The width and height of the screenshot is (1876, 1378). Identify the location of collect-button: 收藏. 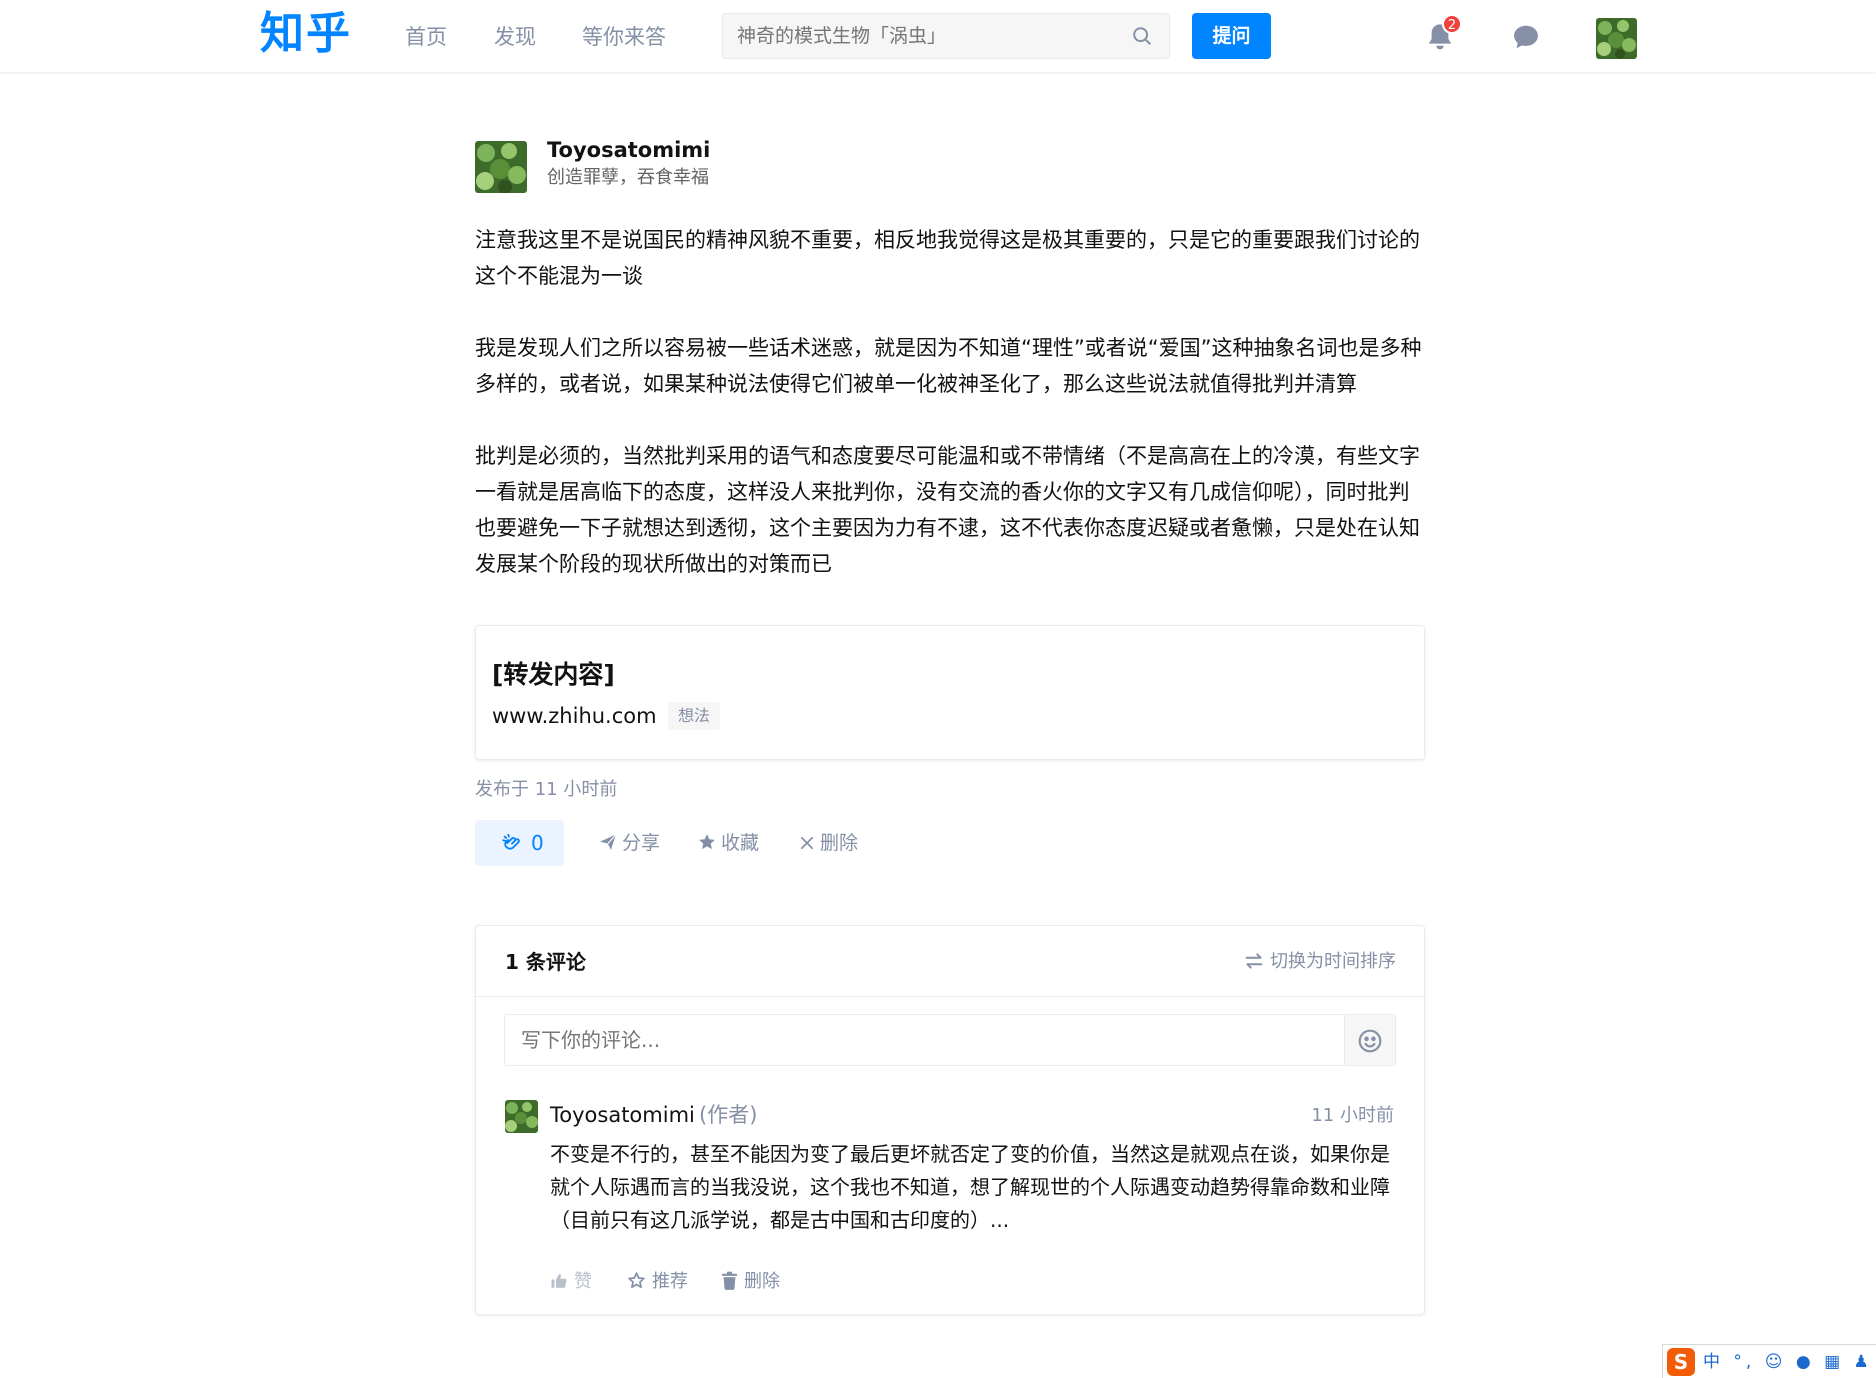
(728, 843).